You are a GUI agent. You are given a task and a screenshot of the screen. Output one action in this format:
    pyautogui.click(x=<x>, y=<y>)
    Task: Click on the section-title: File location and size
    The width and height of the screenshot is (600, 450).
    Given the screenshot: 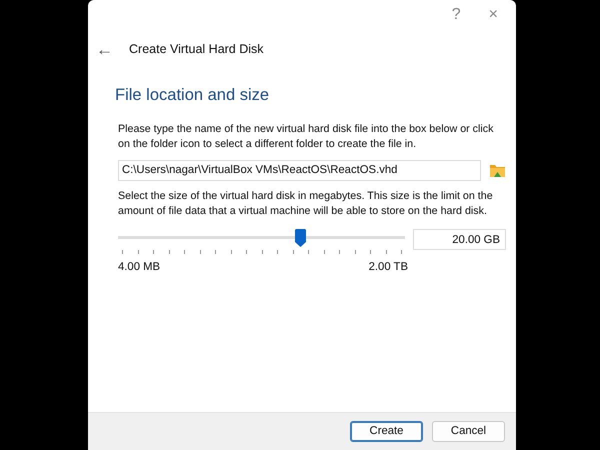 What is the action you would take?
    pyautogui.click(x=192, y=95)
    